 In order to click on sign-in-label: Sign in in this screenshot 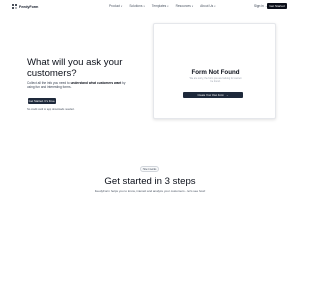, I will do `click(259, 6)`.